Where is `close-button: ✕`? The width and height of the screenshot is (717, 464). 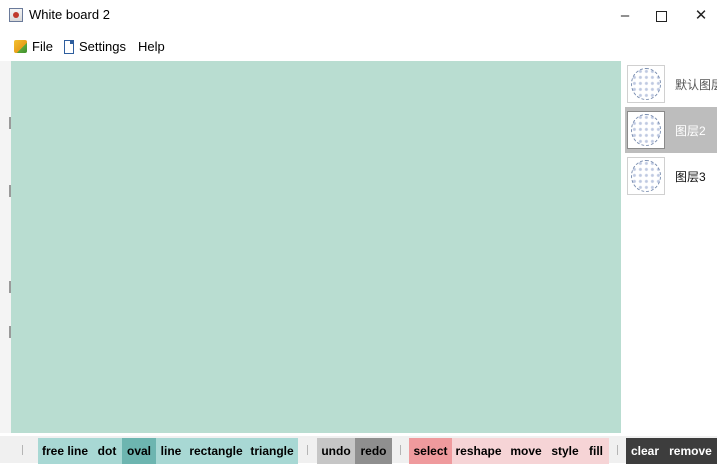
close-button: ✕ is located at coordinates (699, 16).